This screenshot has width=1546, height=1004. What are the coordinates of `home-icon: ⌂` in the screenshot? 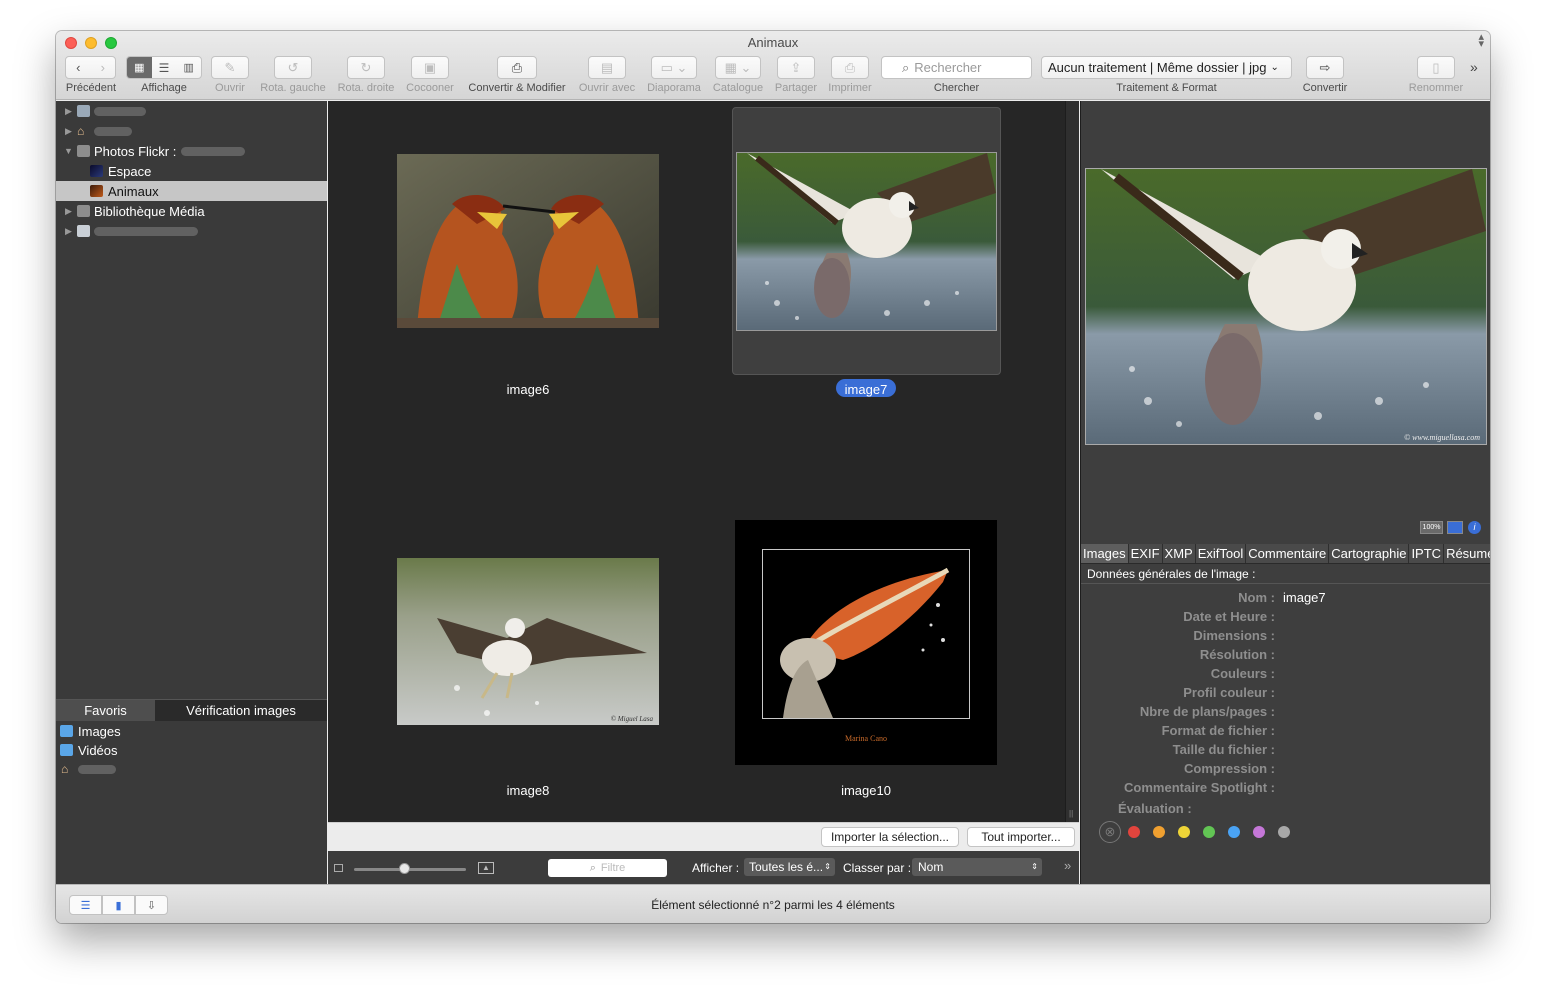 It's located at (81, 131).